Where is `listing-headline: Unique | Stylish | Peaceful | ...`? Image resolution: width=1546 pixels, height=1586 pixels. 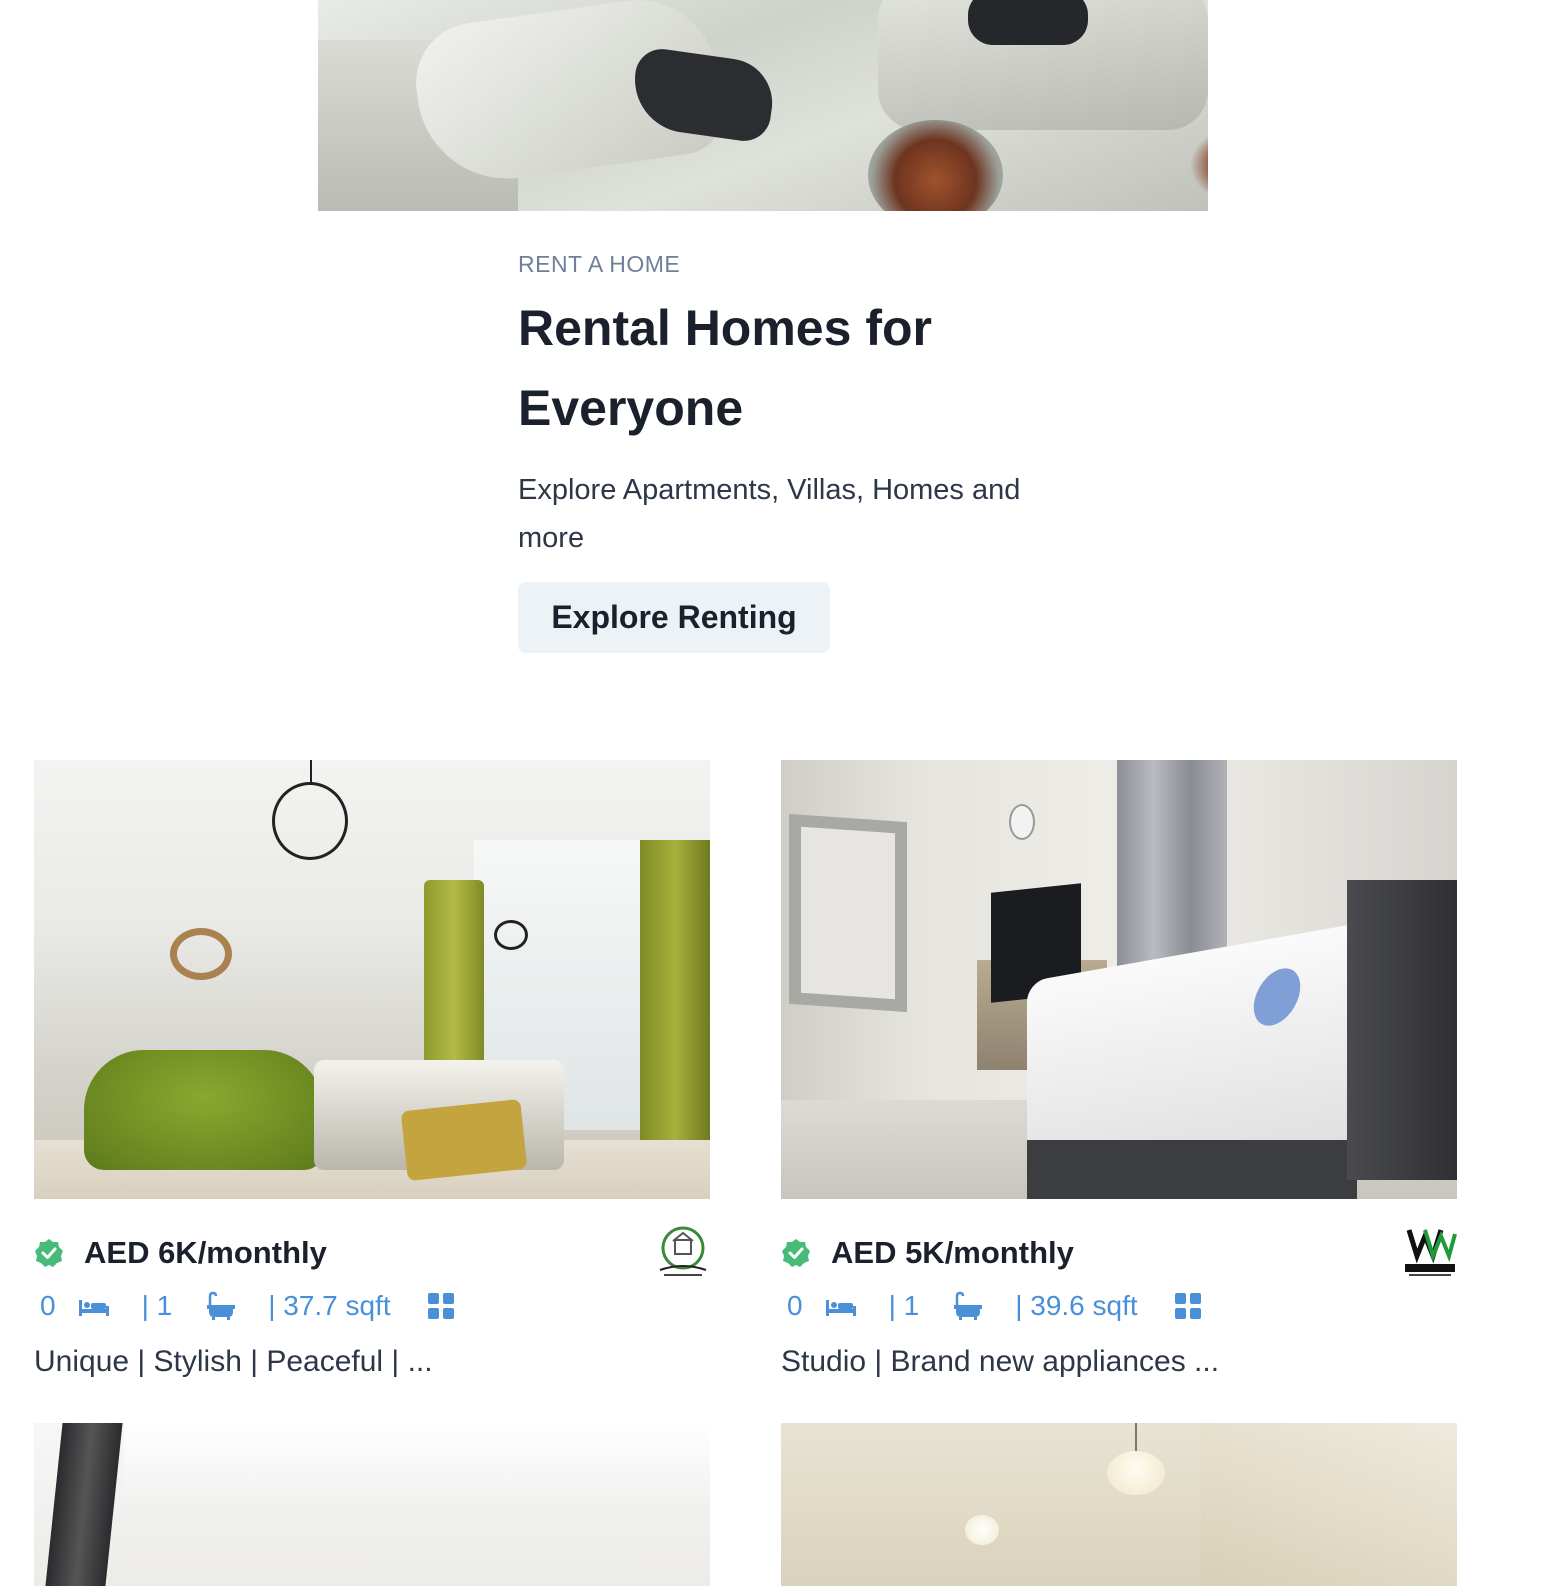 listing-headline: Unique | Stylish | Peaceful | ... is located at coordinates (233, 1362).